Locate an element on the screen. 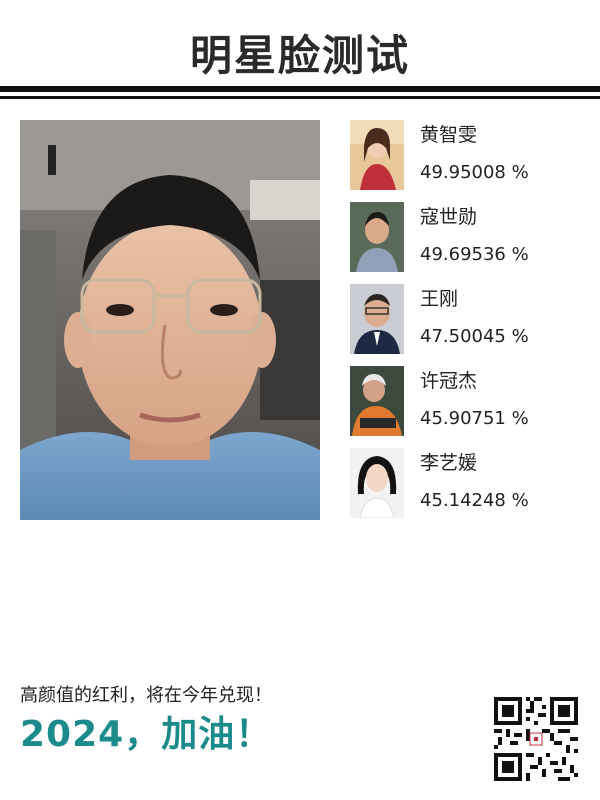 This screenshot has width=600, height=800. header-divider-thick is located at coordinates (300, 89).